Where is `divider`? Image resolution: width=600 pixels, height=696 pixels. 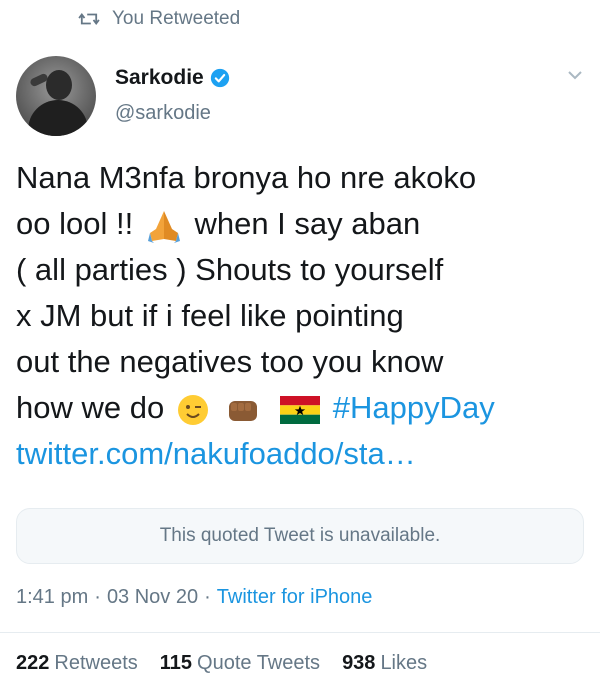
divider is located at coordinates (300, 632).